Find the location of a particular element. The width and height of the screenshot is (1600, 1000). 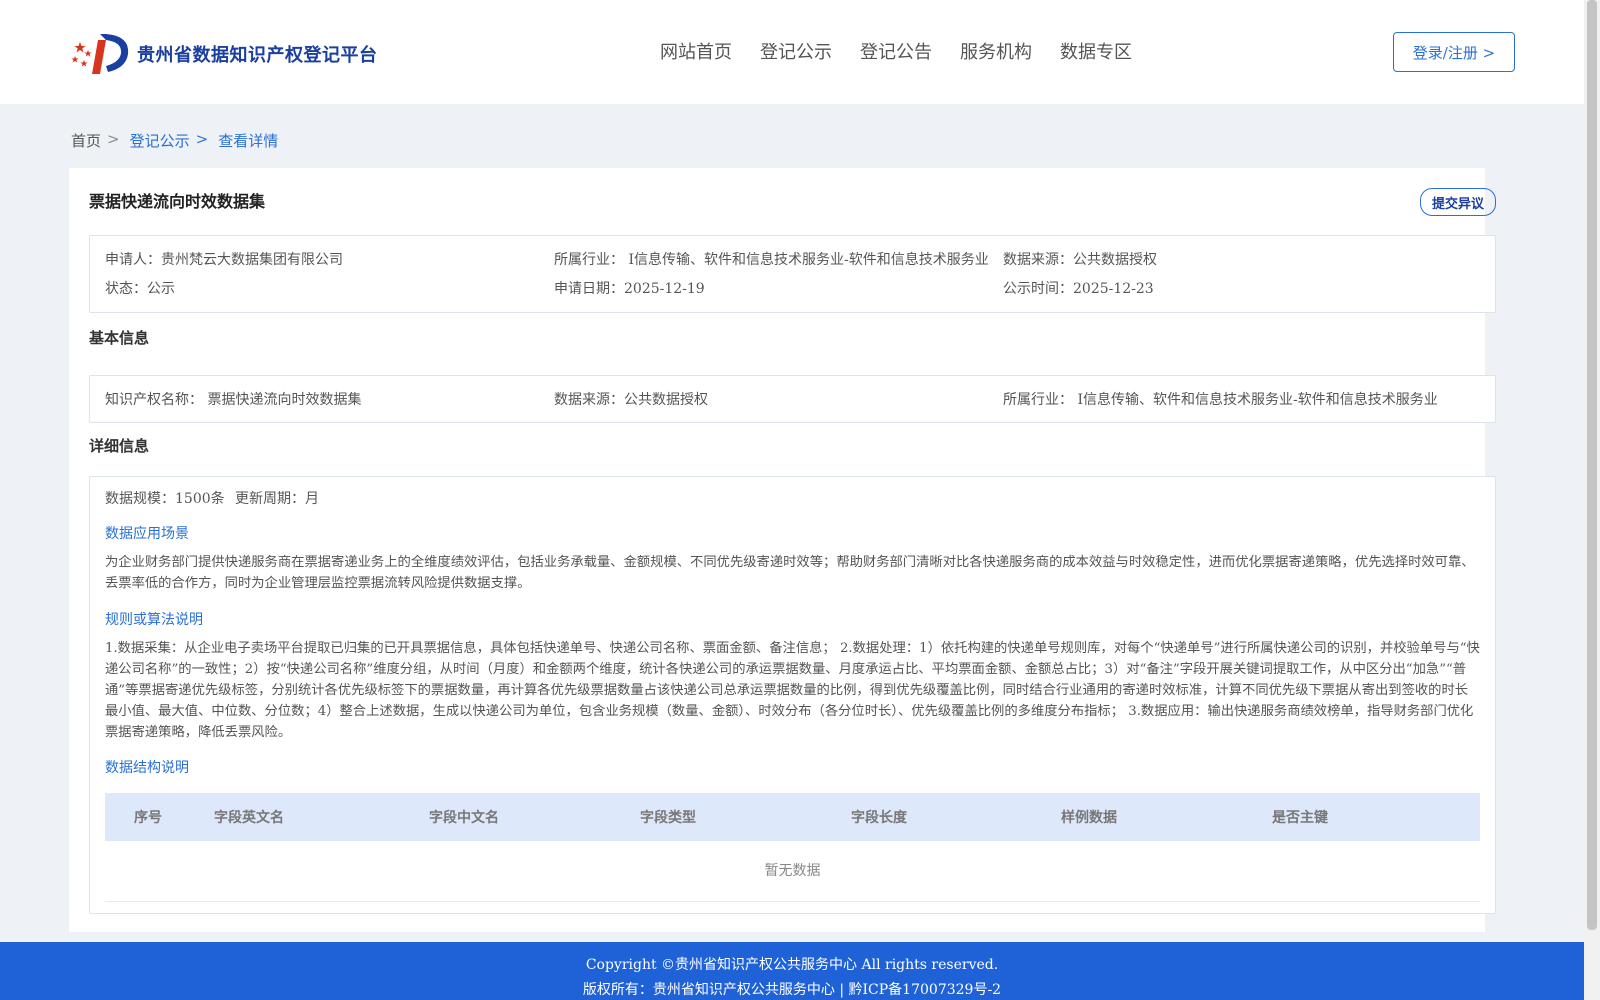

login-register-button: 登录/注册 > is located at coordinates (1454, 52).